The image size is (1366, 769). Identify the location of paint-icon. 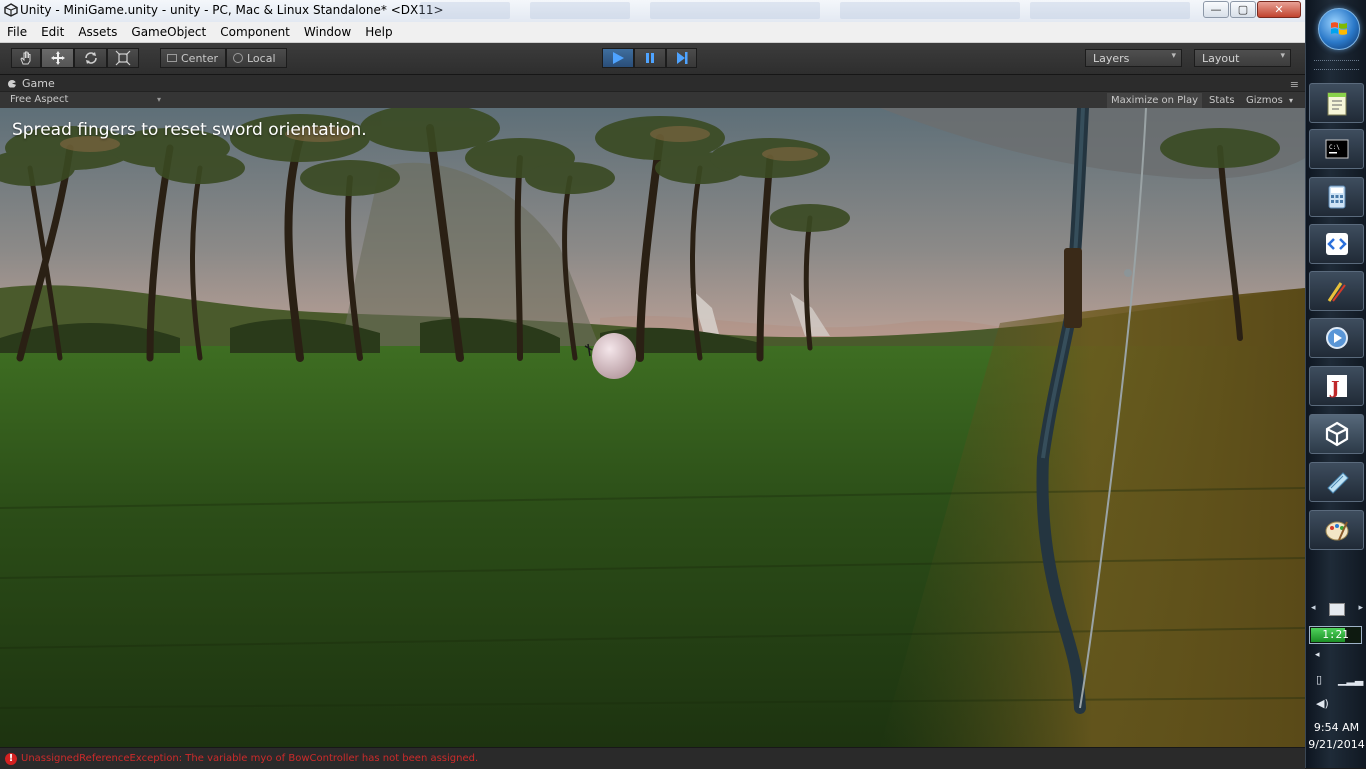
(1336, 531).